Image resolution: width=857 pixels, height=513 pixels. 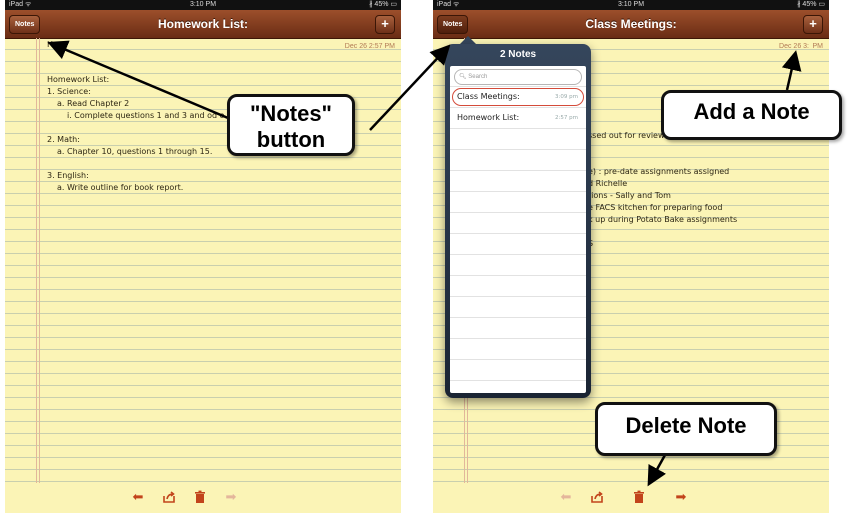 I want to click on arrow-to-trash-button, so click(x=657, y=470).